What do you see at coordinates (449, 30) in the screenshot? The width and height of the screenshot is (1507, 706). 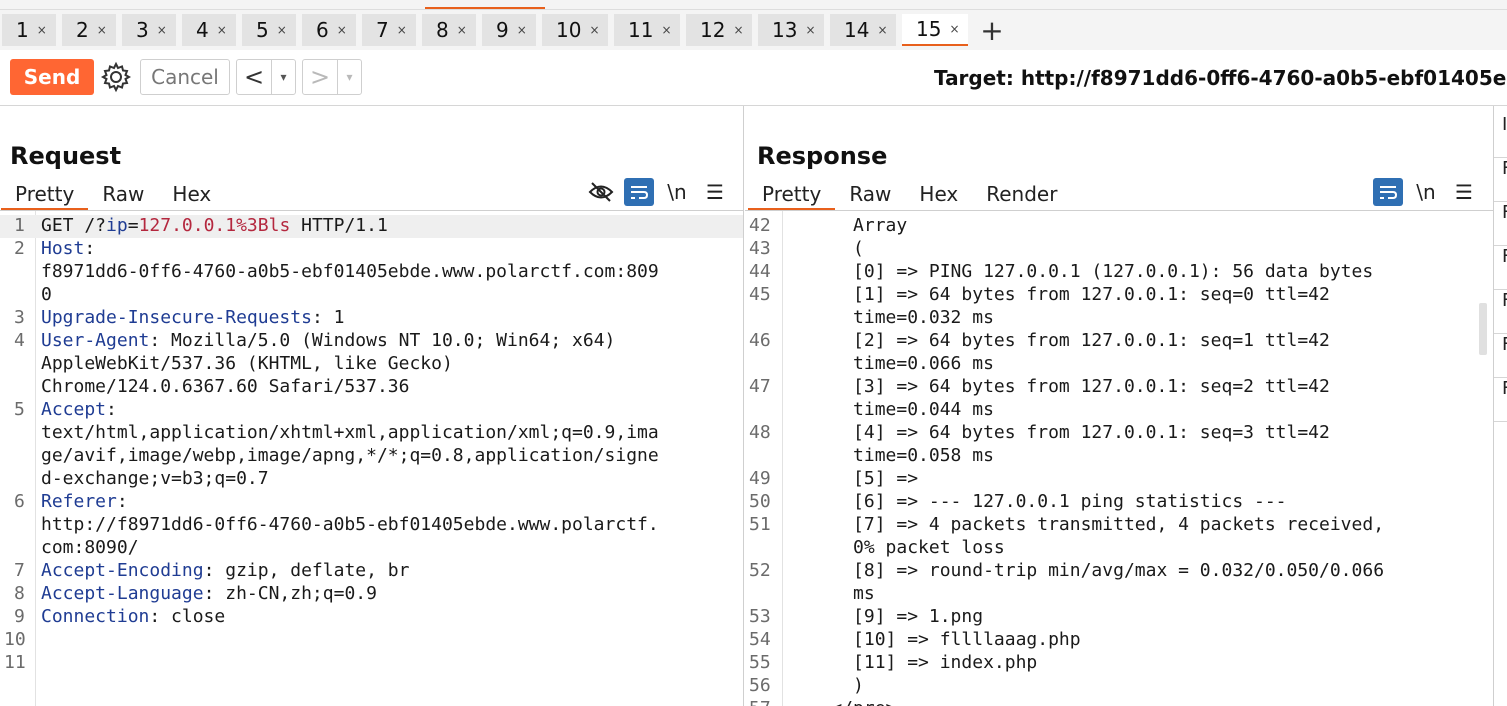 I see `tab-8: 8 ×` at bounding box center [449, 30].